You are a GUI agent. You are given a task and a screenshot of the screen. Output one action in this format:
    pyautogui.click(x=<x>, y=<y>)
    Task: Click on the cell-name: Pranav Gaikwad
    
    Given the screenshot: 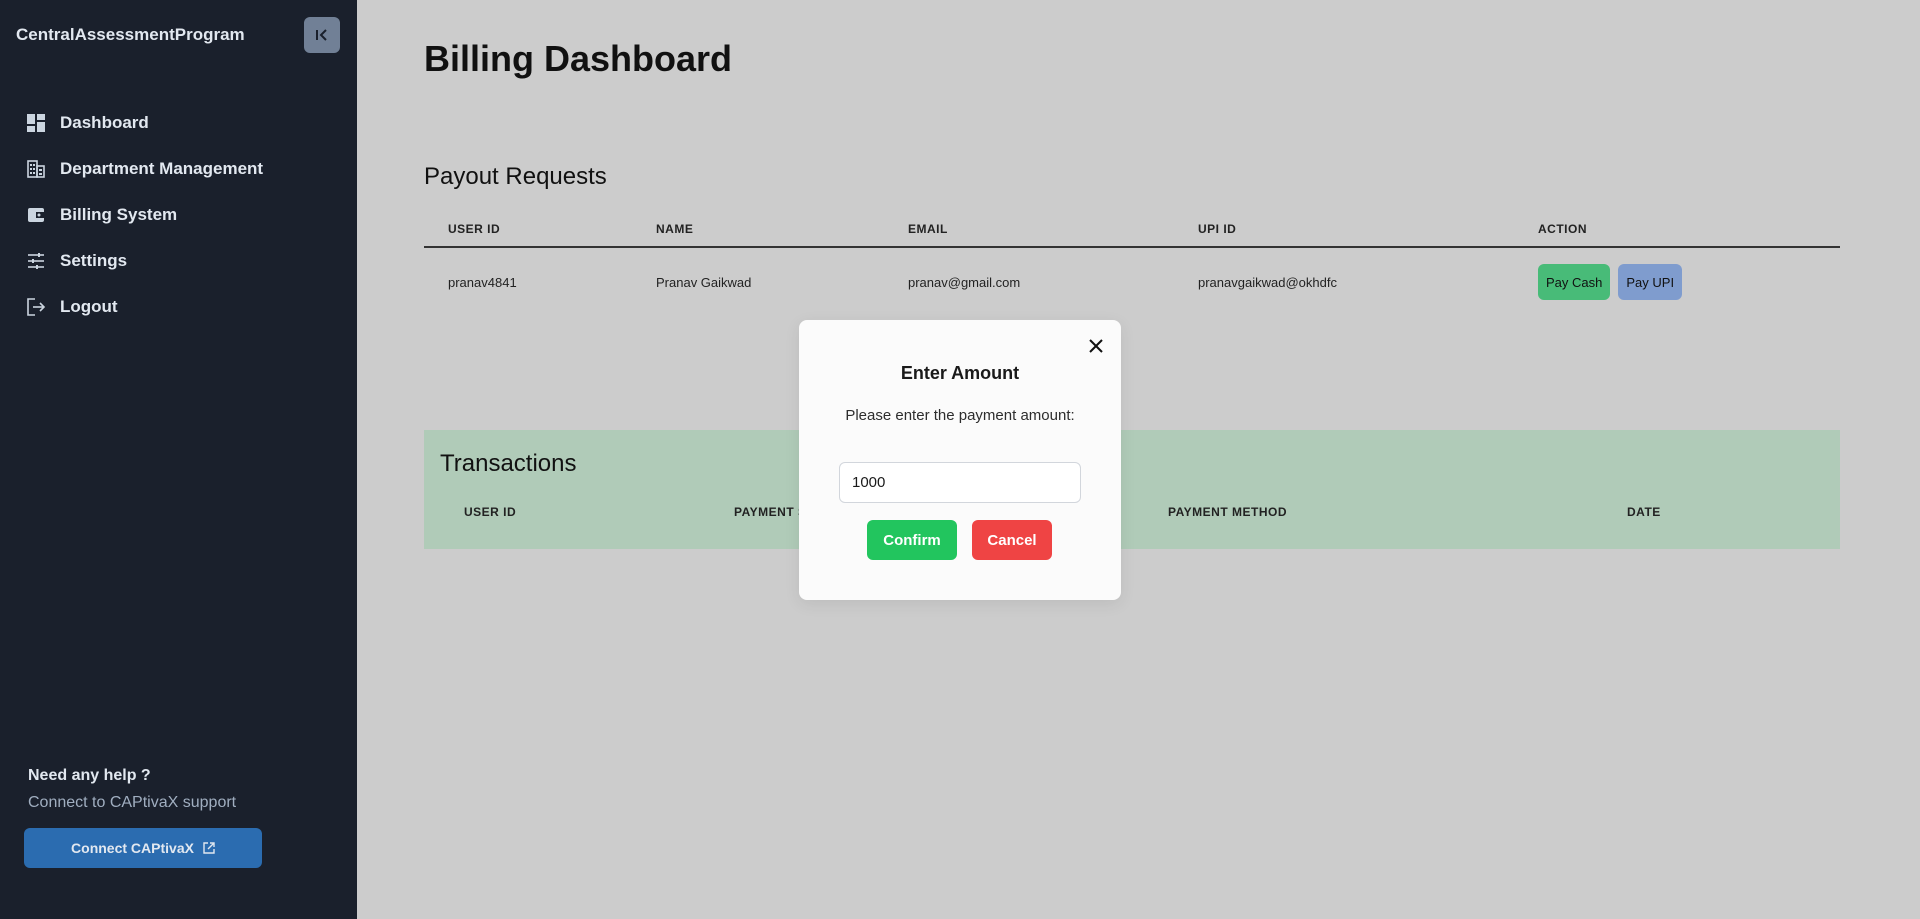 What is the action you would take?
    pyautogui.click(x=704, y=282)
    